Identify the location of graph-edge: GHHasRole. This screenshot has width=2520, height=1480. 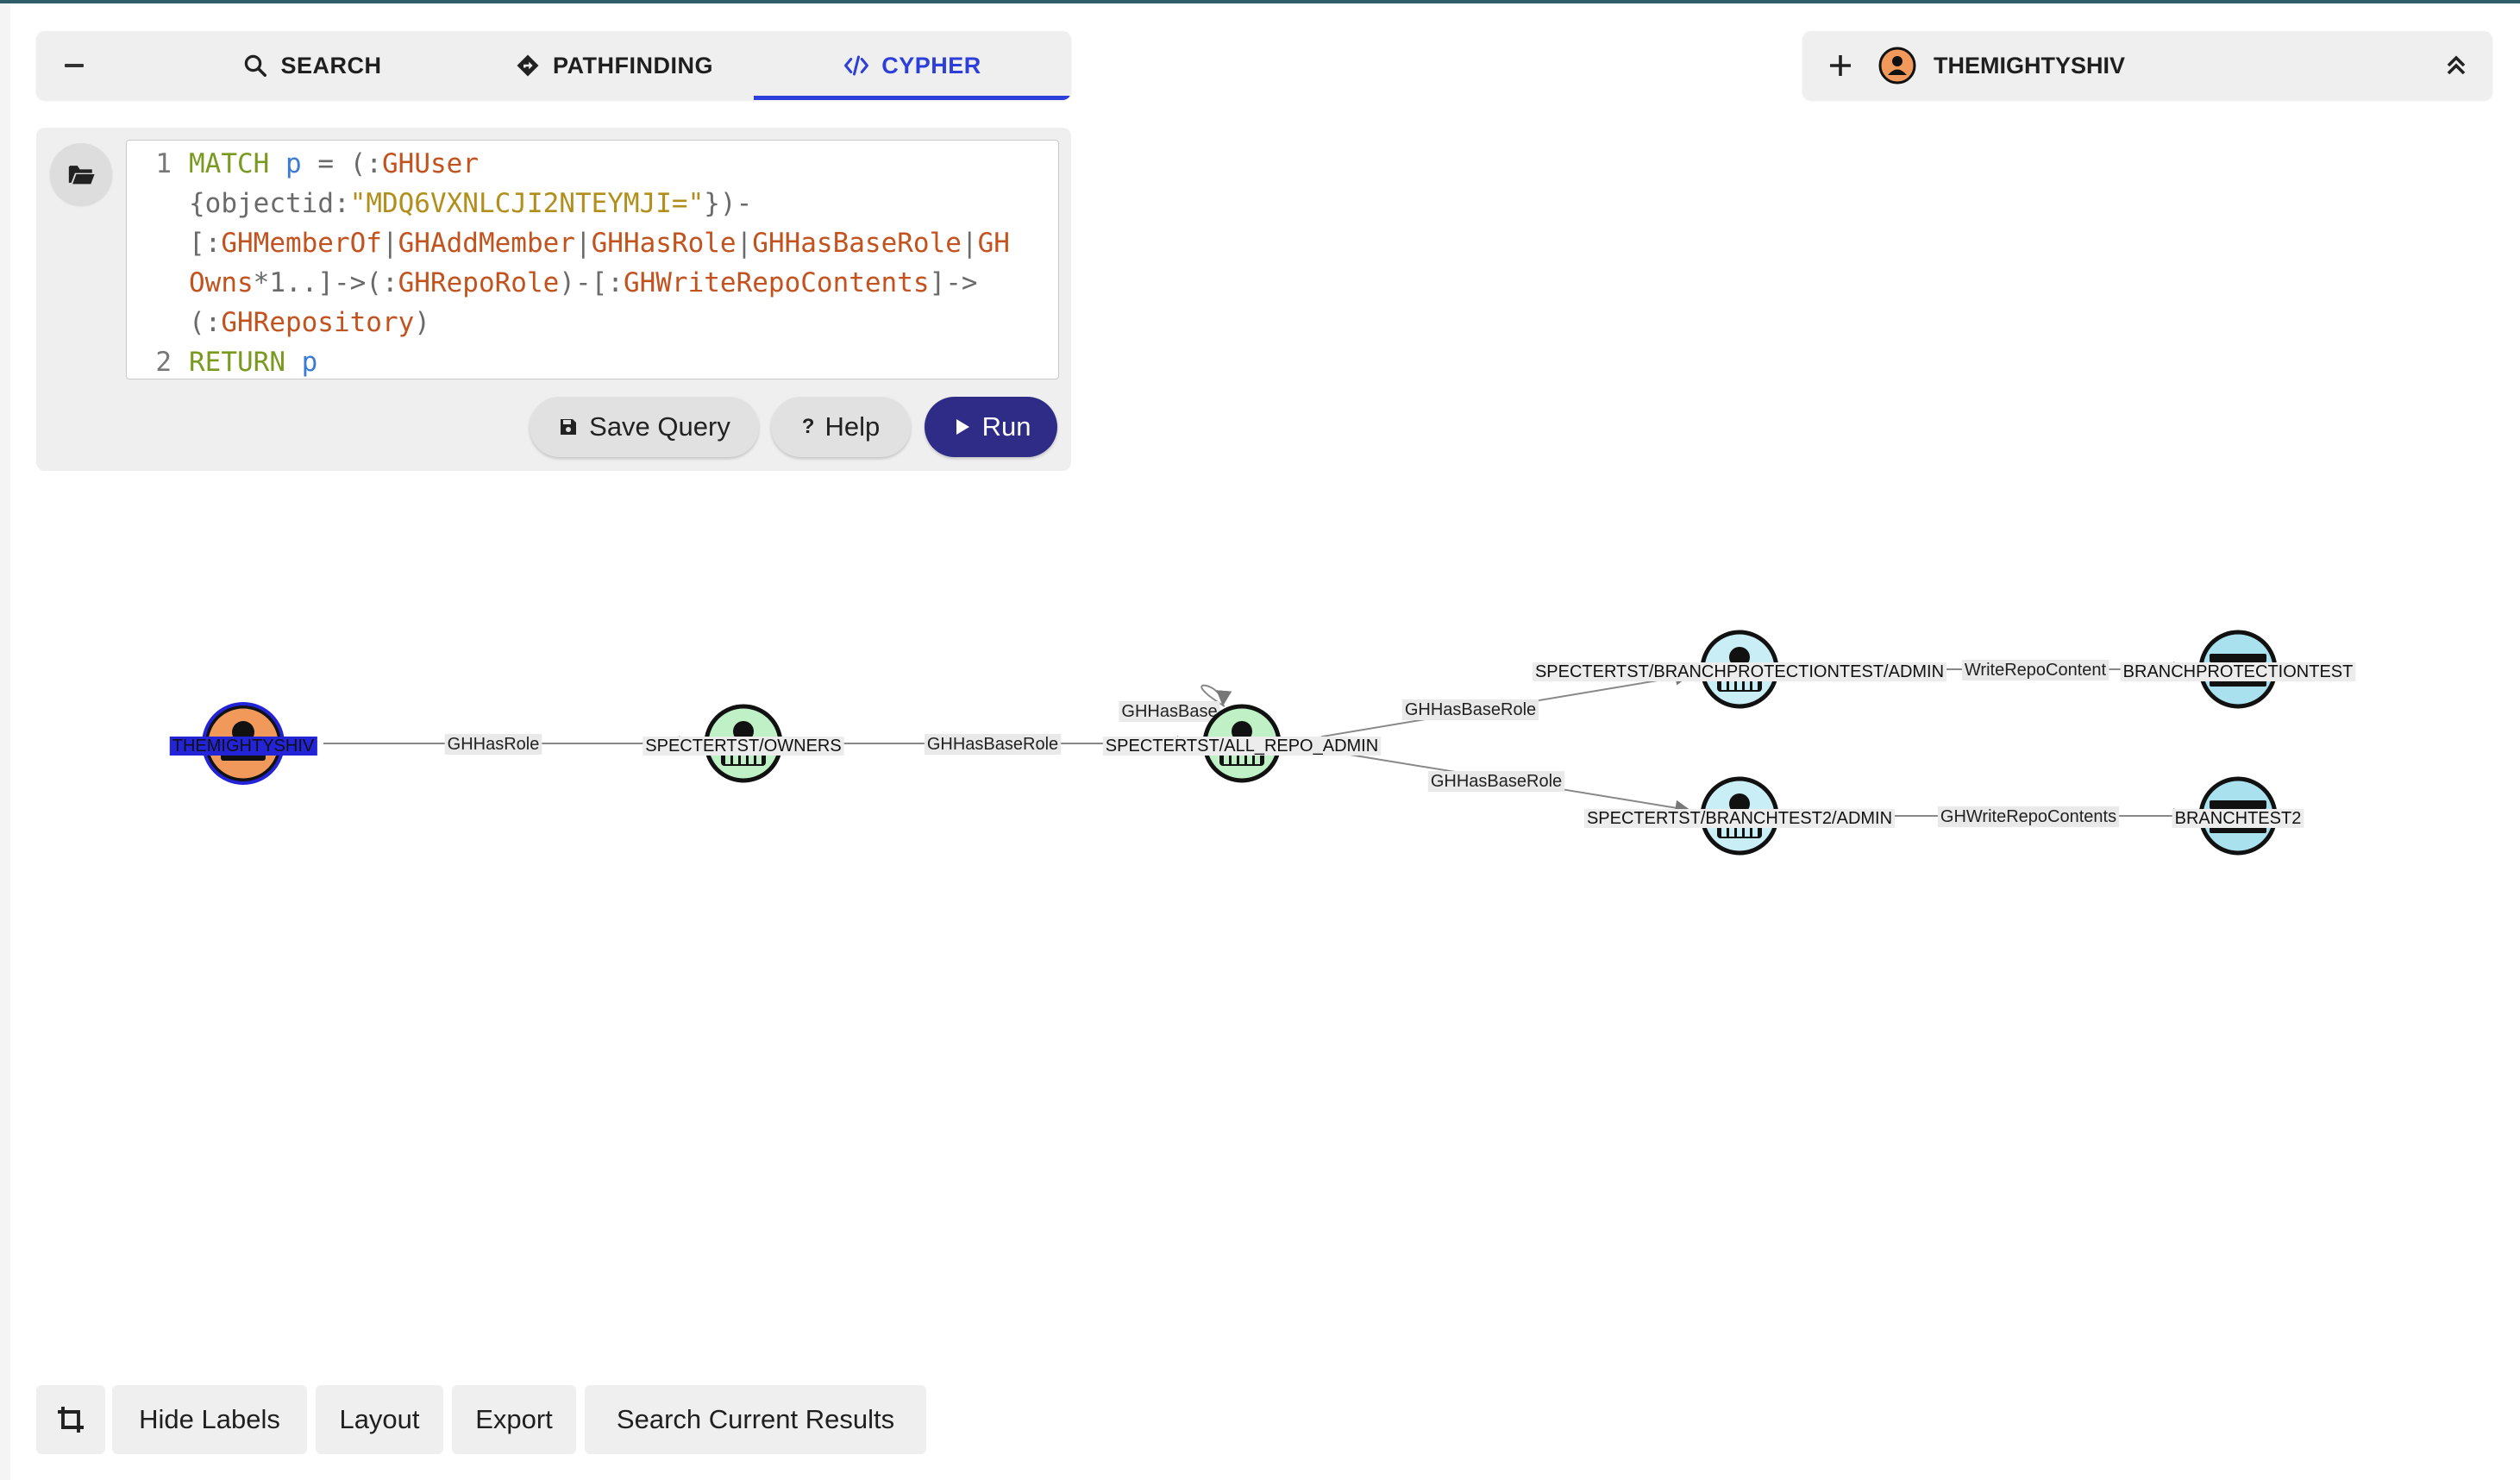
(509, 744).